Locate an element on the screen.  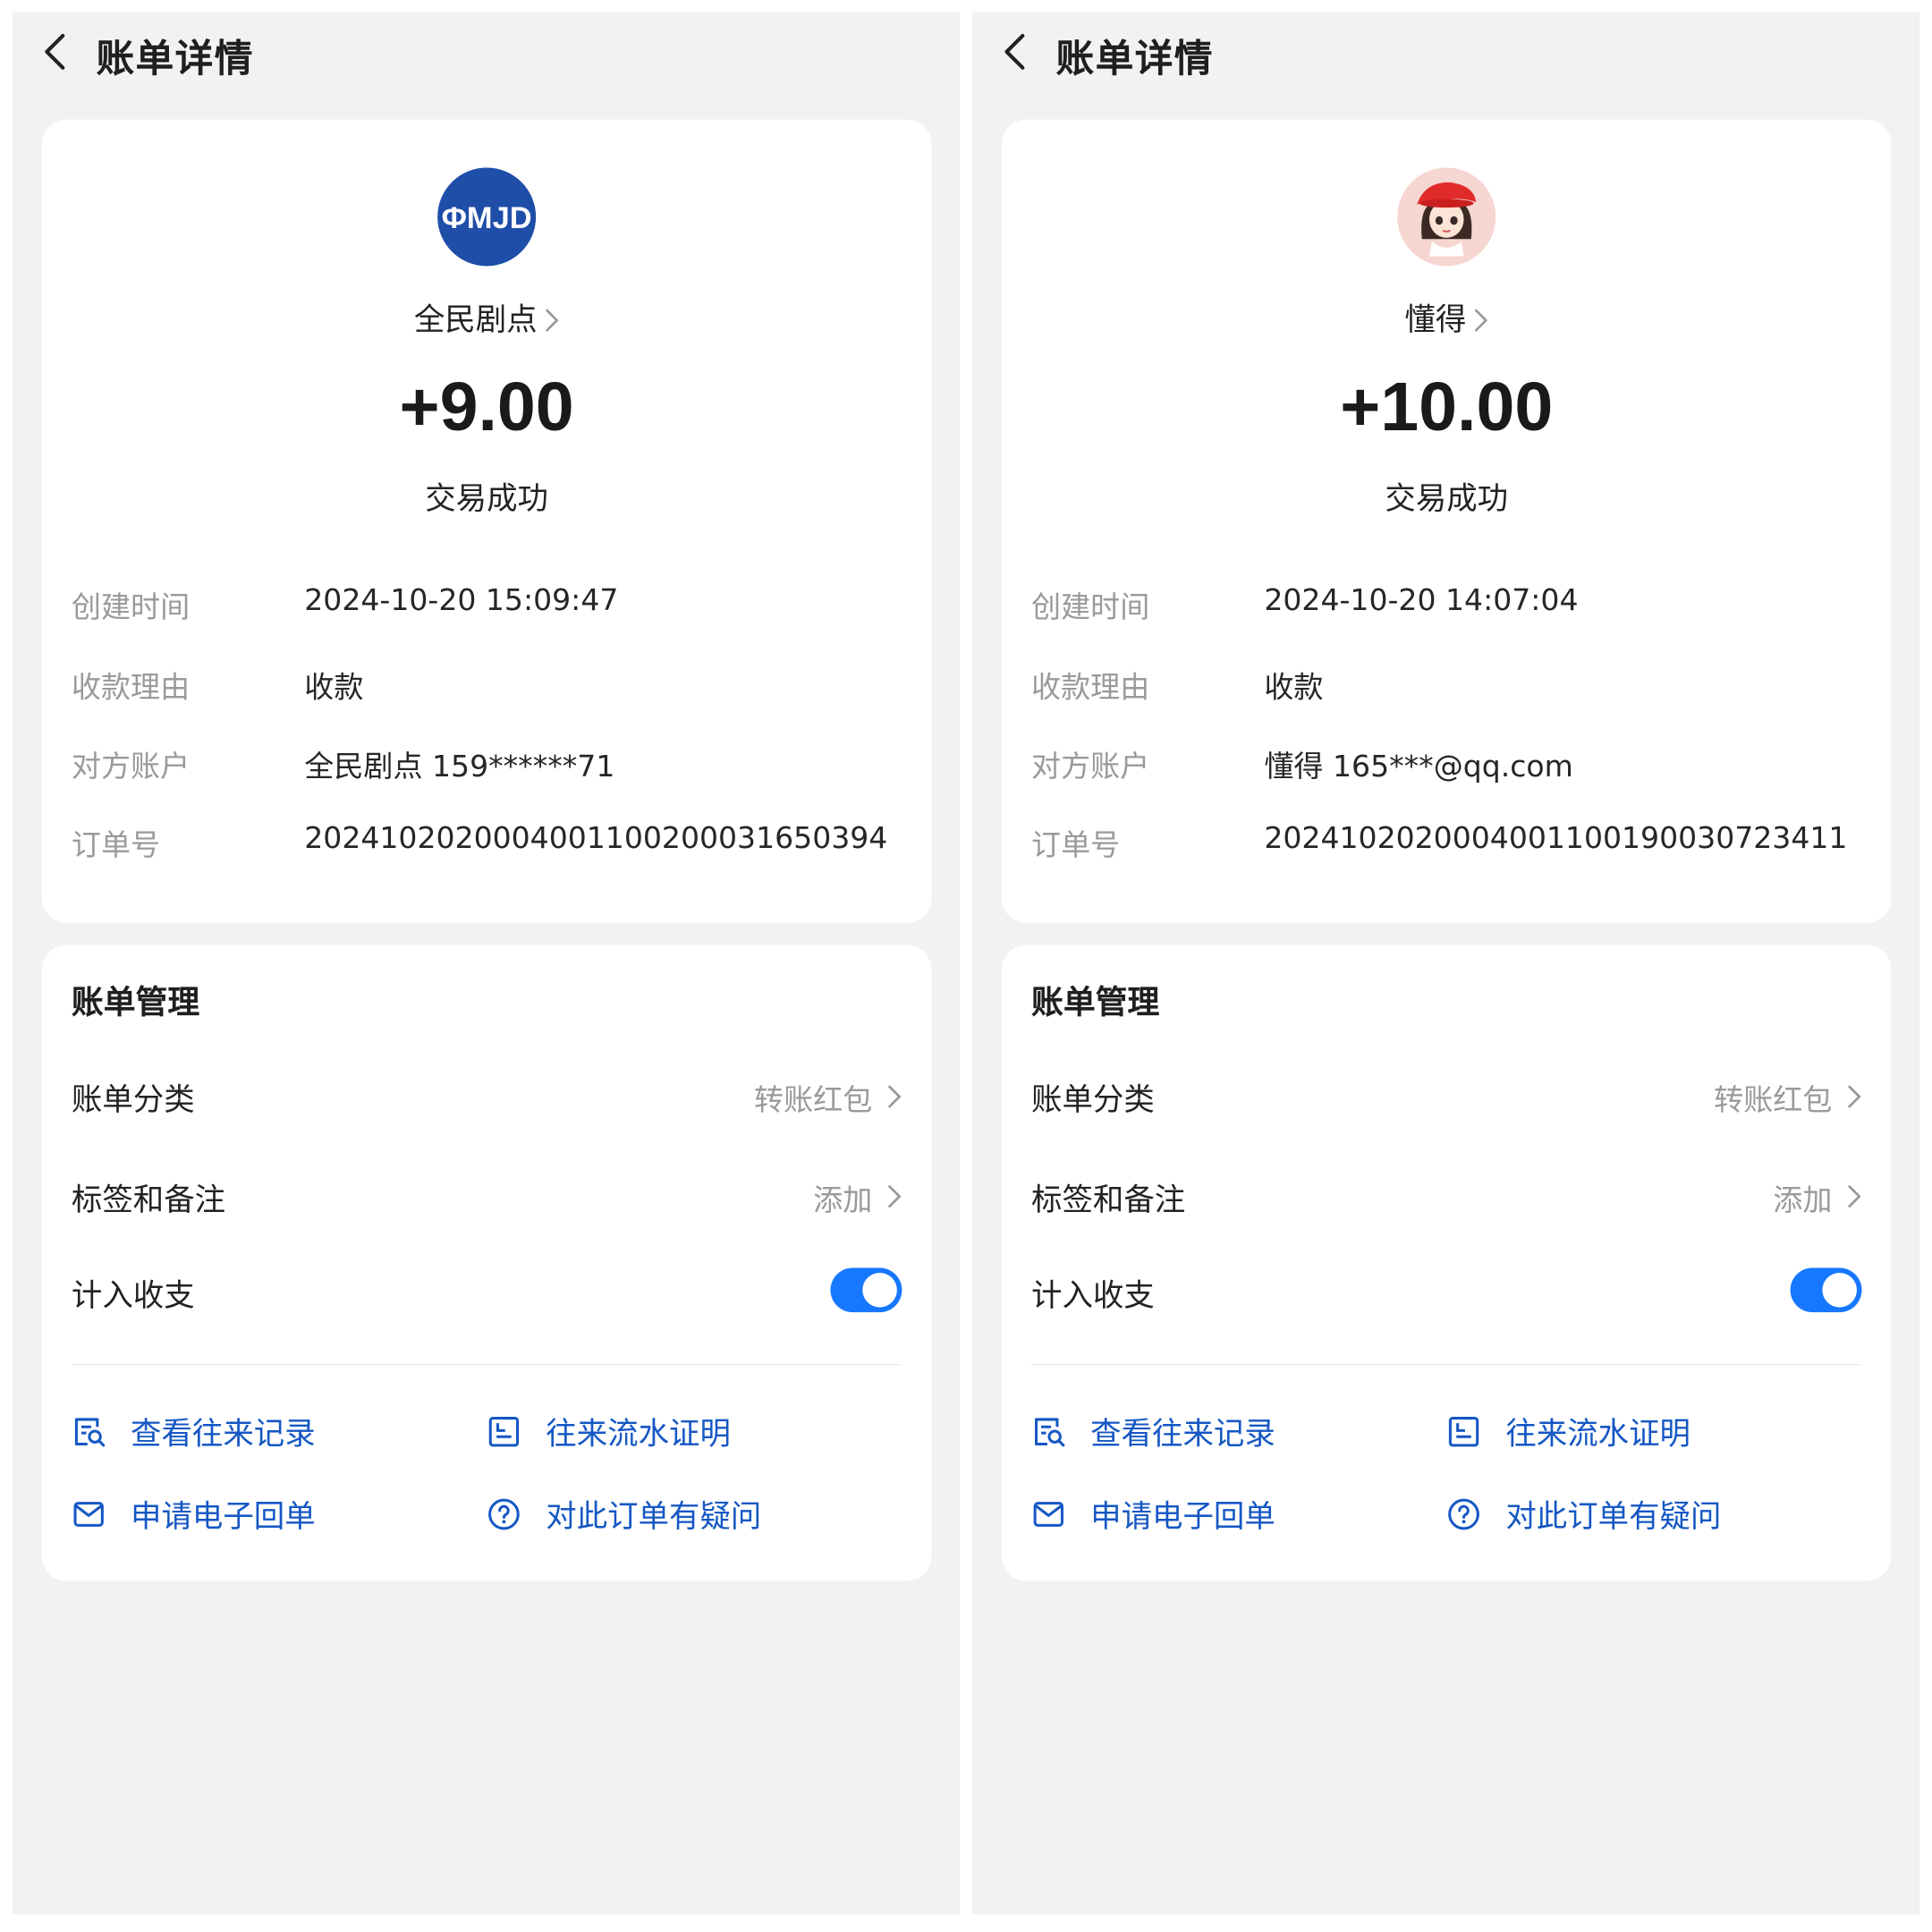
detail-row-created-time: 创建时间 2024-10-20 15:09:47 is located at coordinates (489, 604).